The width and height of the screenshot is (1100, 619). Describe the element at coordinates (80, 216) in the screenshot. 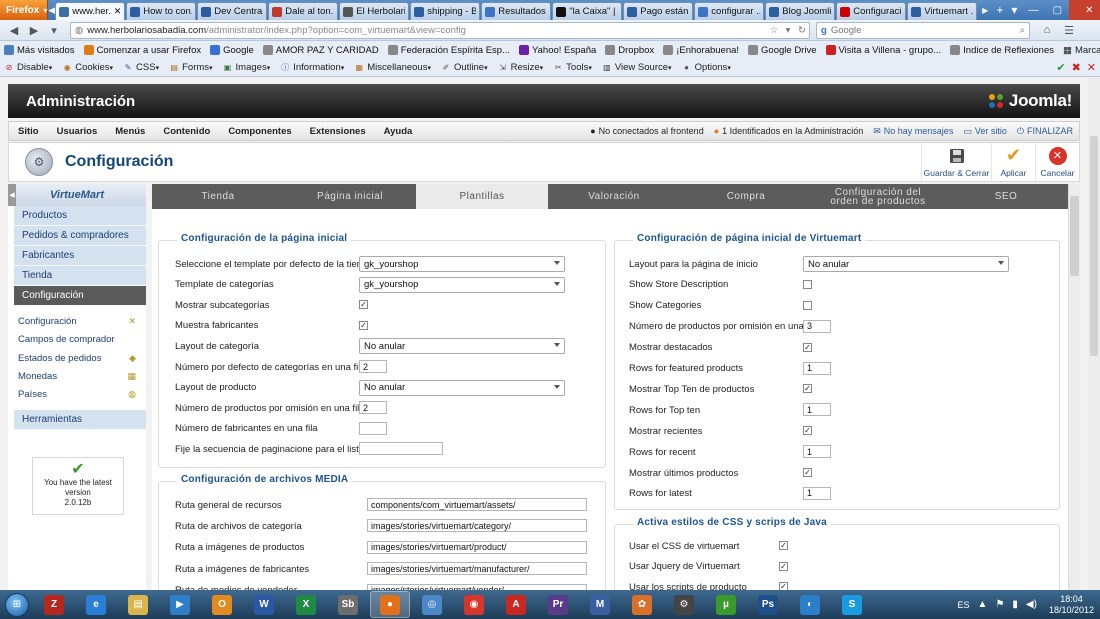

I see `sidebar-group-item: Productos` at that location.